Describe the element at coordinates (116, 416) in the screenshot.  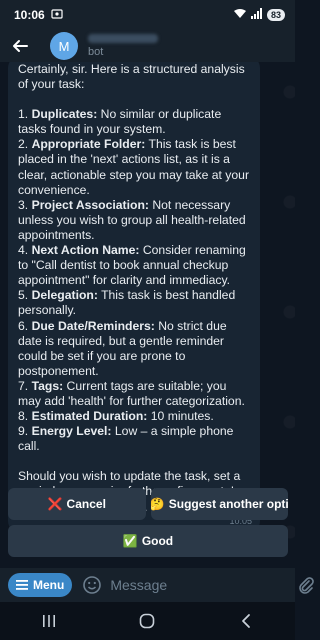
I see `list-item: 8. Estimated Duration: 10 minutes.` at that location.